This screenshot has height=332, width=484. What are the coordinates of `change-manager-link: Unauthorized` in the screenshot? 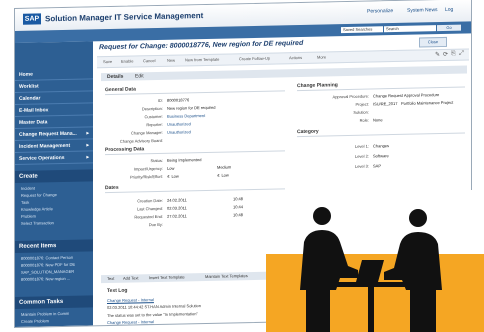 It's located at (179, 131).